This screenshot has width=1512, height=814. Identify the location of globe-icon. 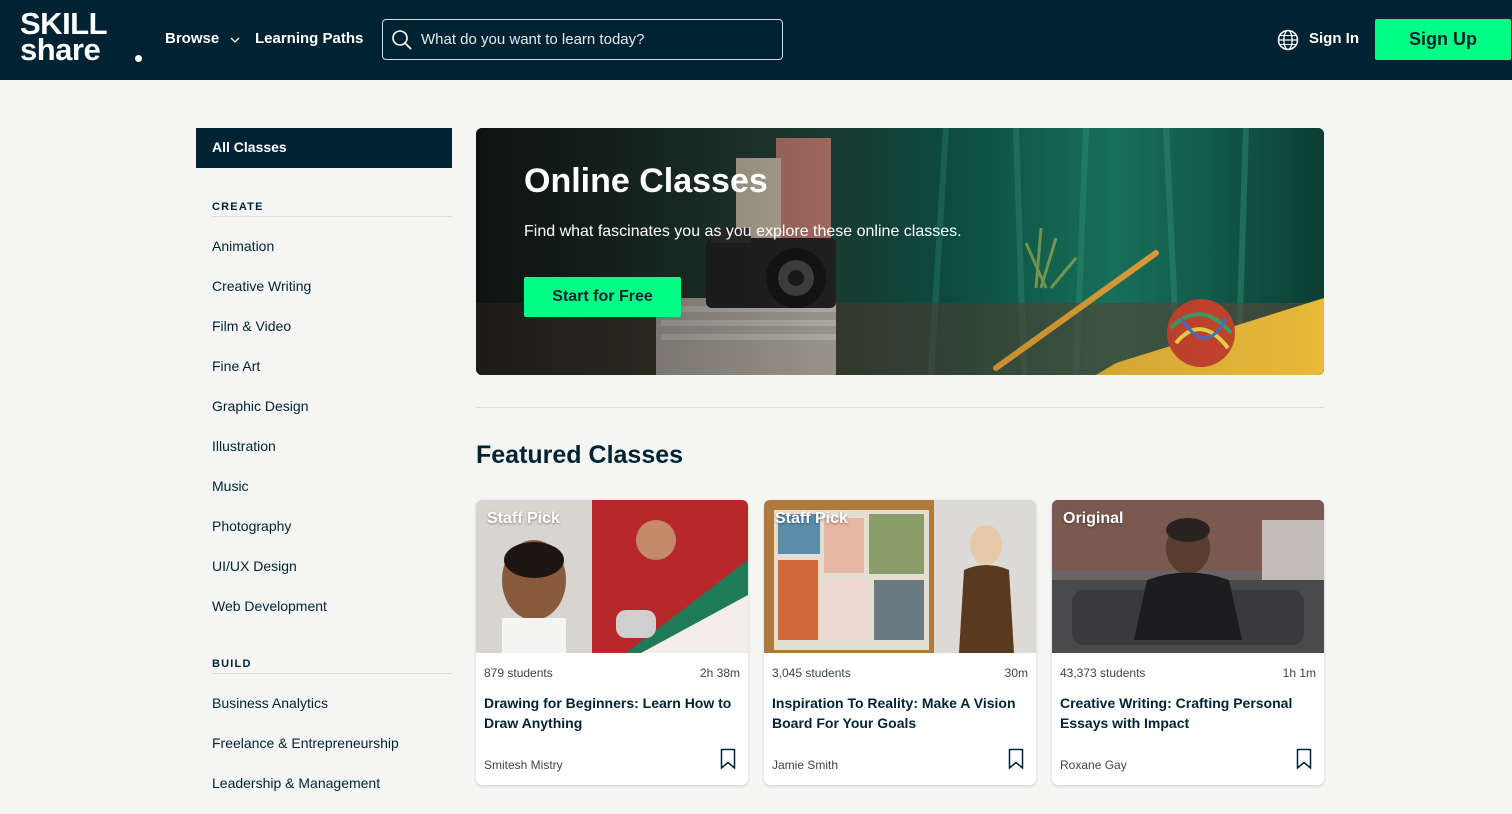
(1288, 40).